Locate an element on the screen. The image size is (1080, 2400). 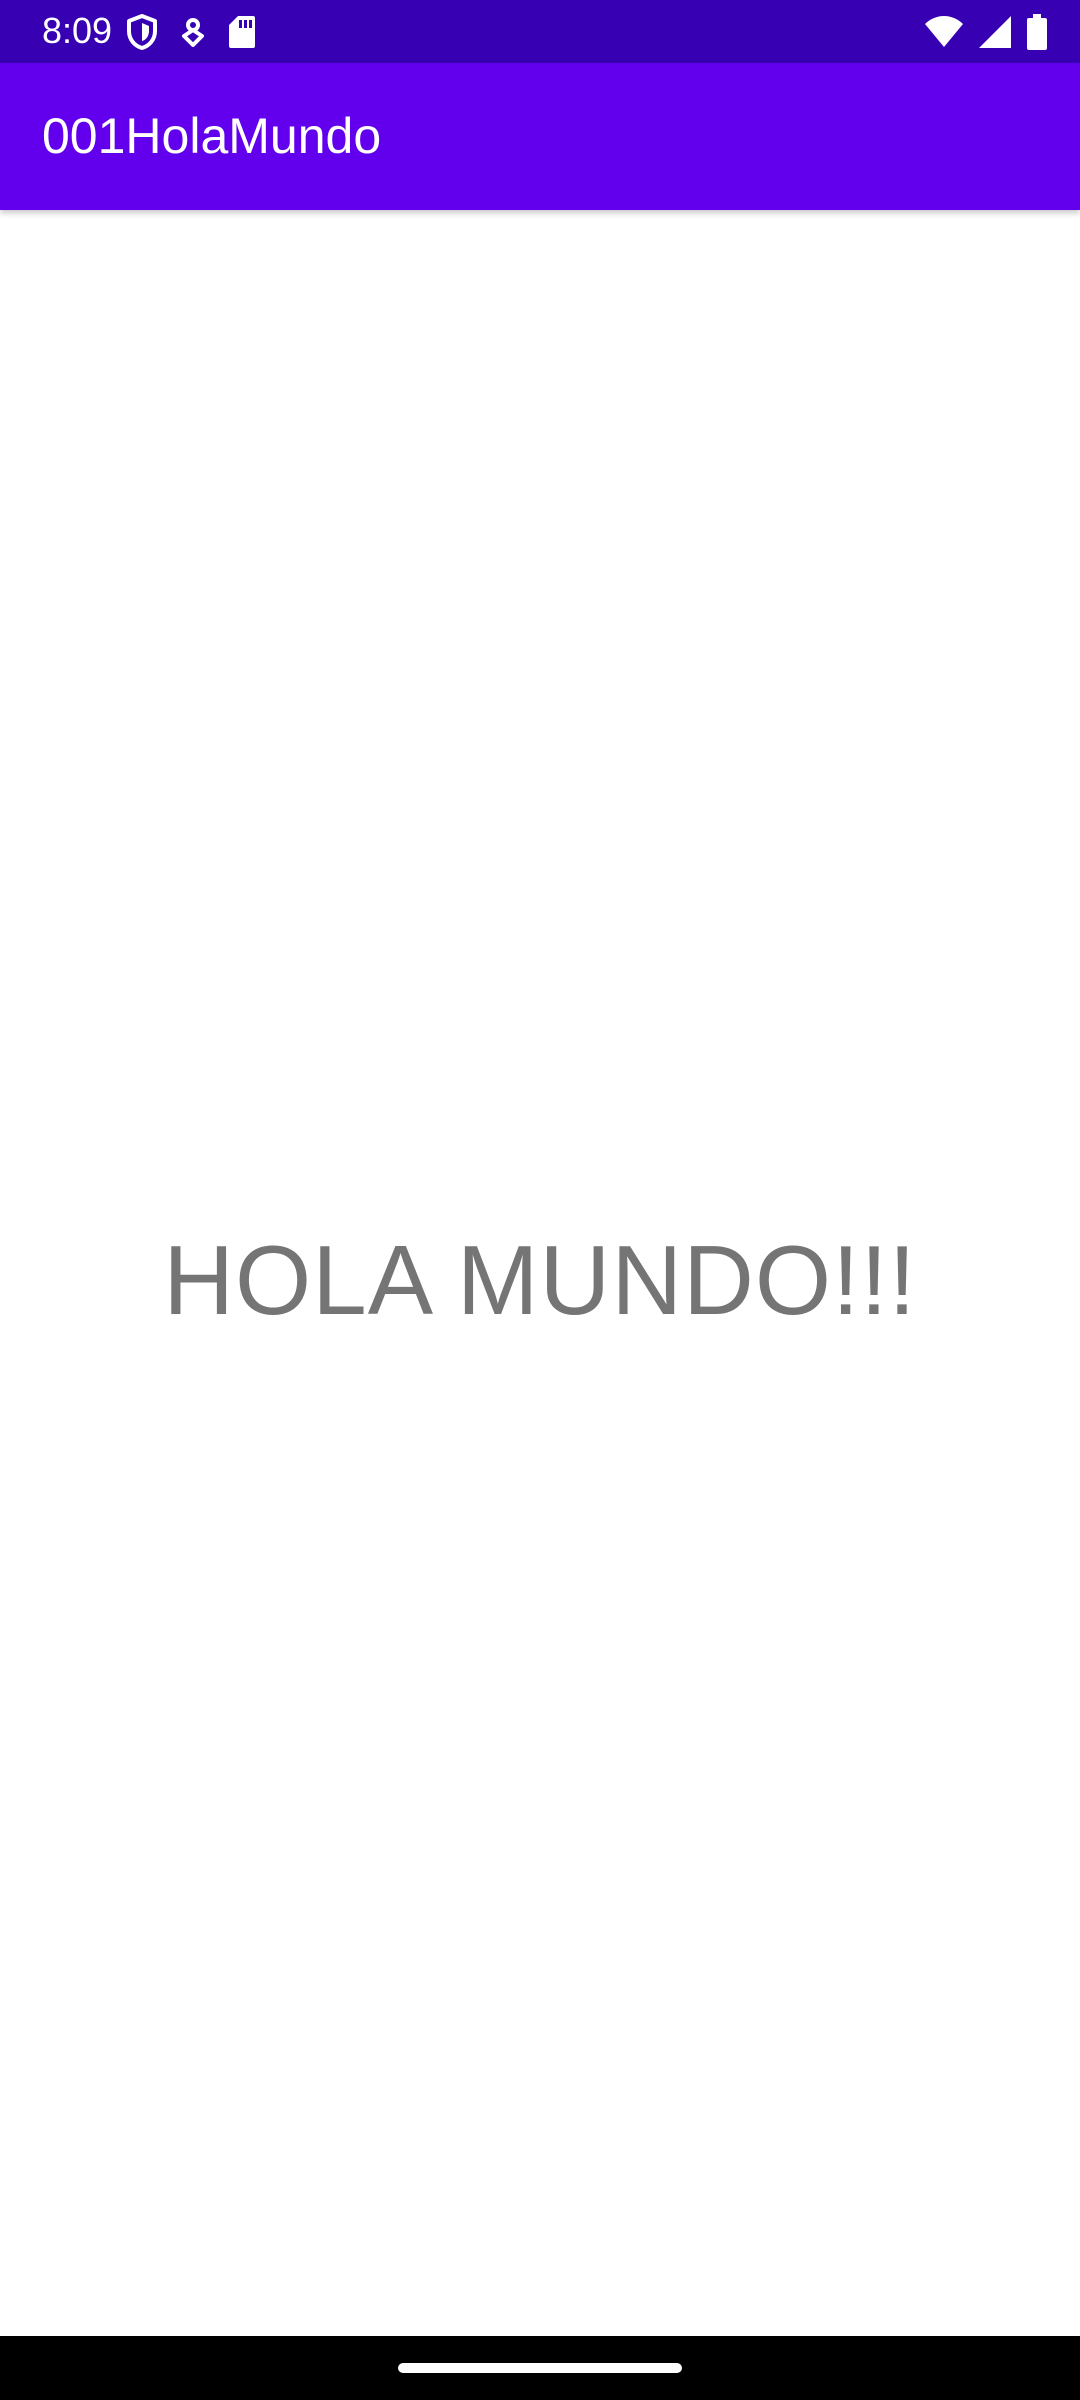
app-bar: 001HolaMundo is located at coordinates (540, 136).